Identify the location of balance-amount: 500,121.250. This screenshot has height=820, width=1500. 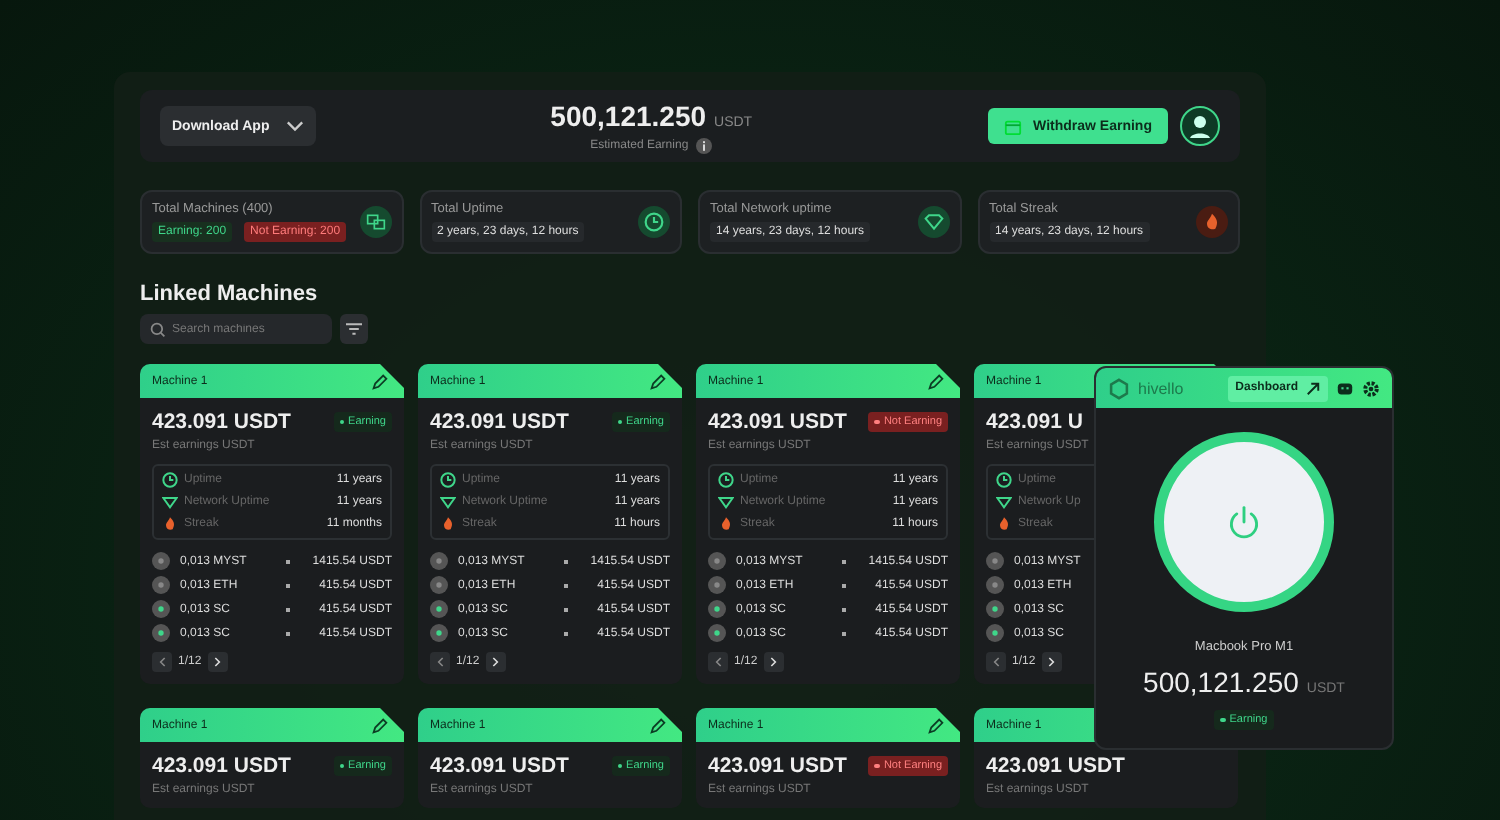
(628, 115).